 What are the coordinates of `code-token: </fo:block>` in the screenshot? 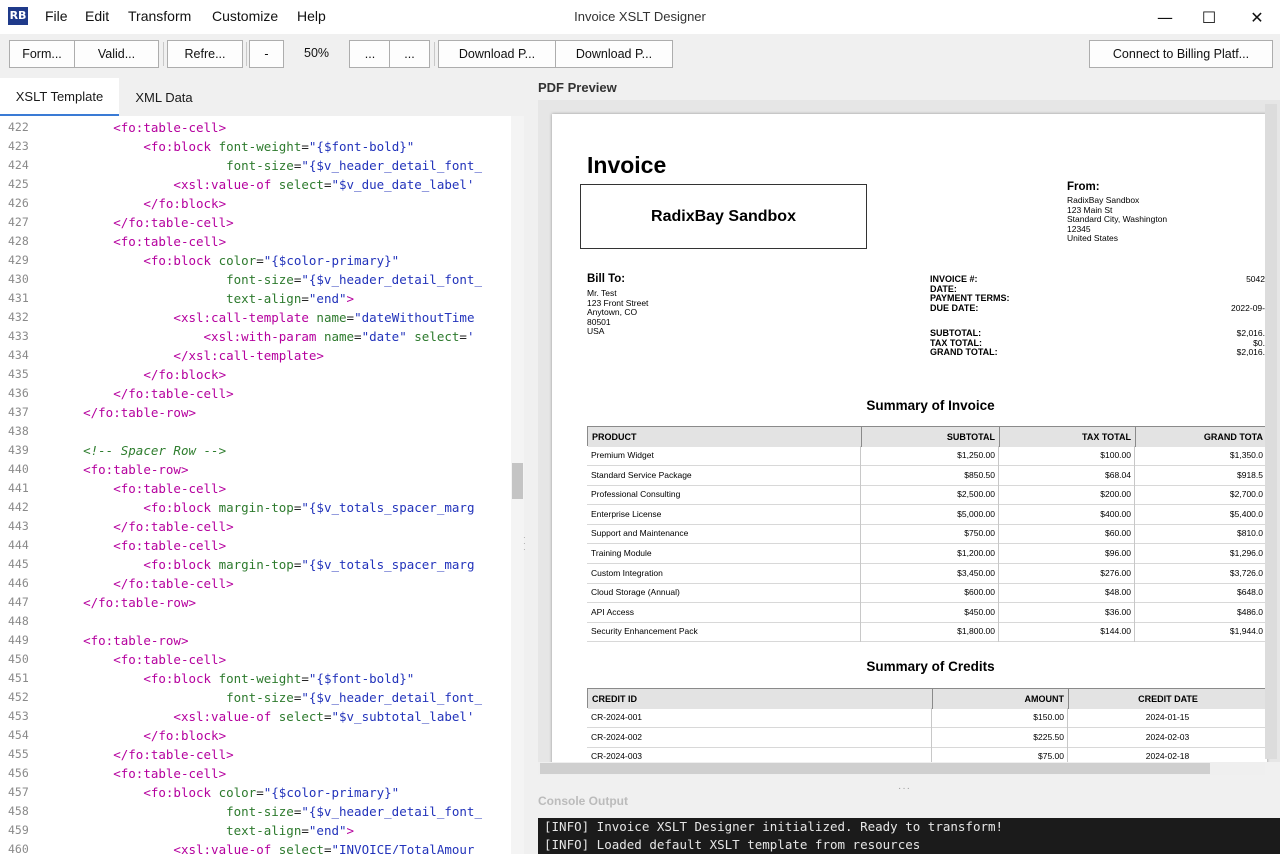 It's located at (185, 735).